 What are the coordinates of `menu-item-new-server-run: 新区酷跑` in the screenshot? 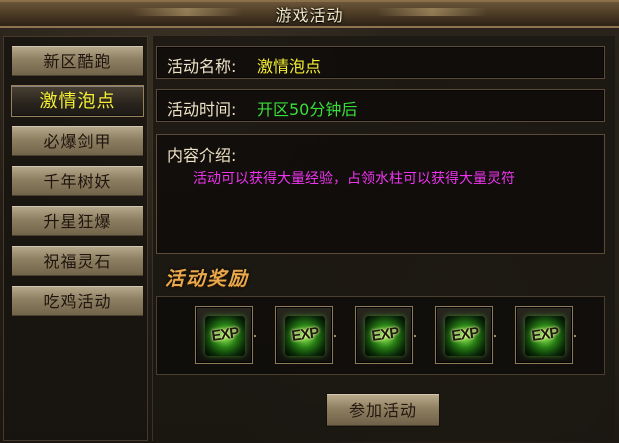 It's located at (77, 61).